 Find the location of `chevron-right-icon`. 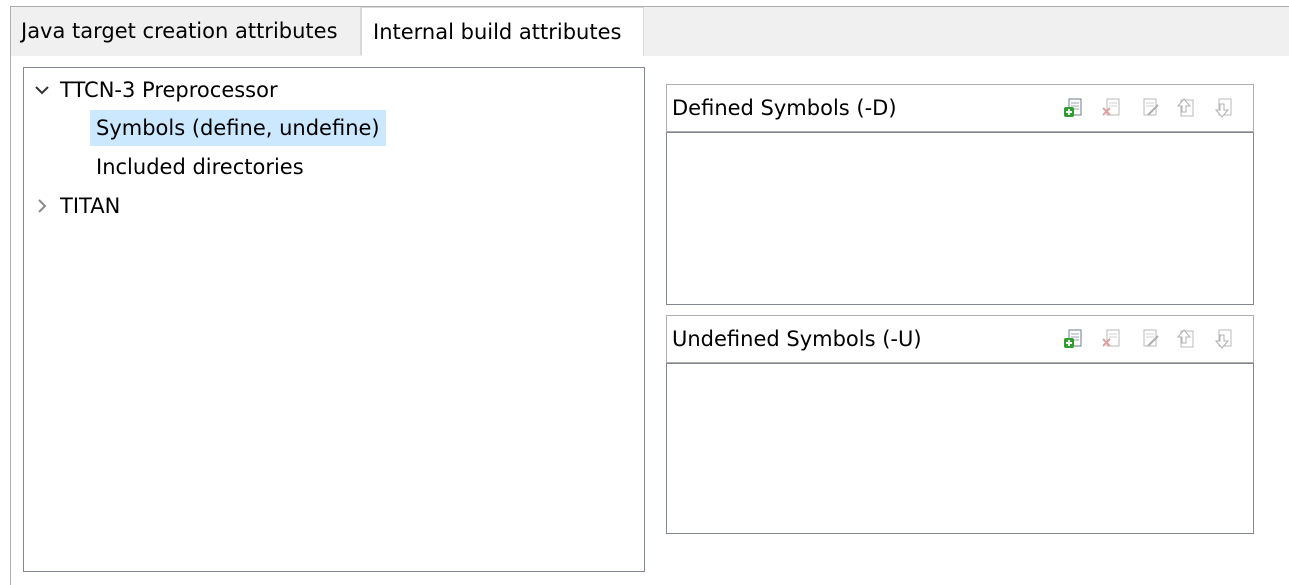

chevron-right-icon is located at coordinates (42, 206).